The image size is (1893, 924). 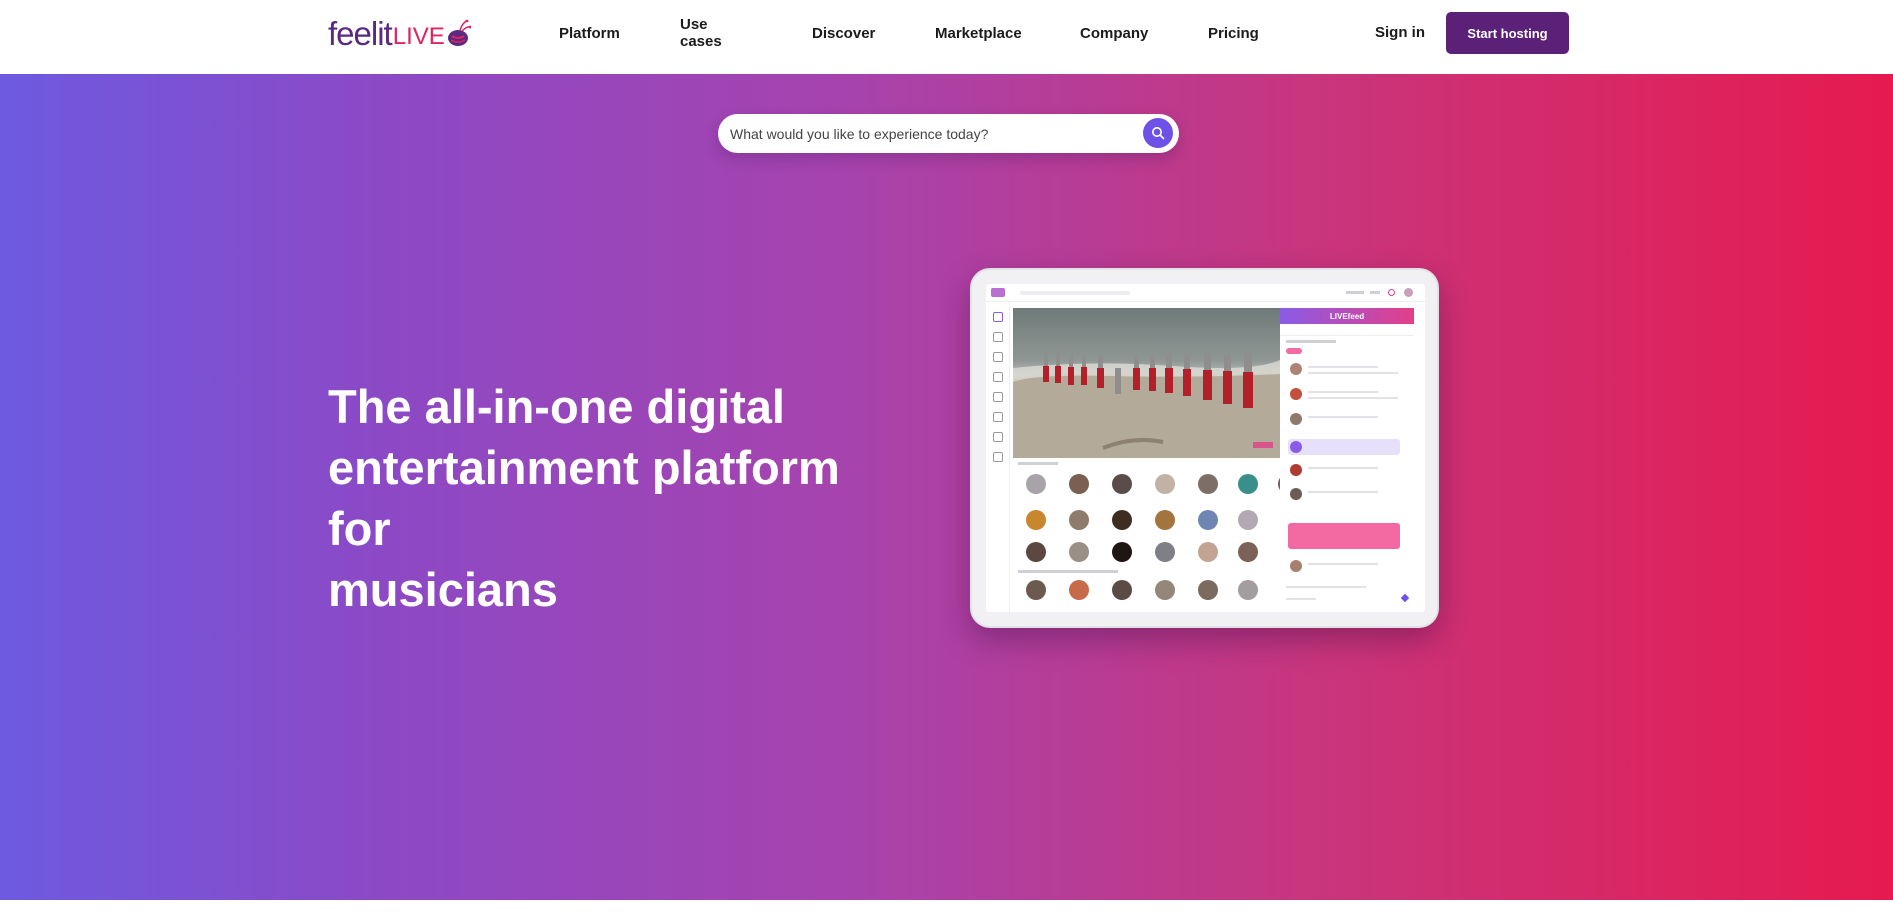 I want to click on page-bottom-strip, so click(x=946, y=912).